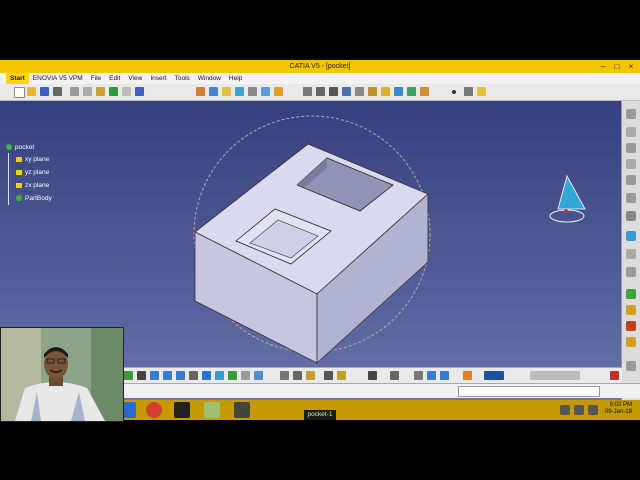 Image resolution: width=640 pixels, height=480 pixels. Describe the element at coordinates (631, 272) in the screenshot. I see `split-icon` at that location.